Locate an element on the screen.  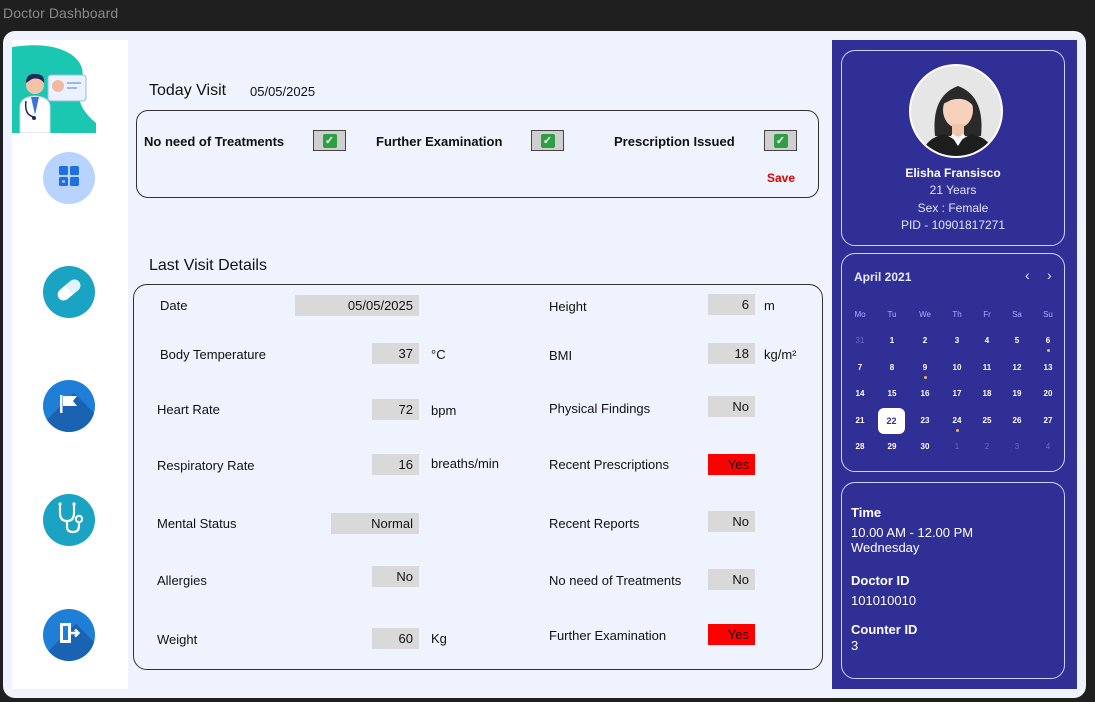
field-label-height: Height is located at coordinates (568, 306).